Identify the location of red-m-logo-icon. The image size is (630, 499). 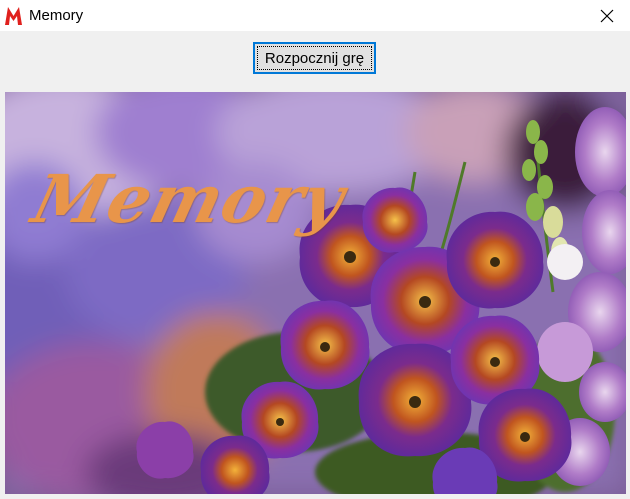
(13, 16).